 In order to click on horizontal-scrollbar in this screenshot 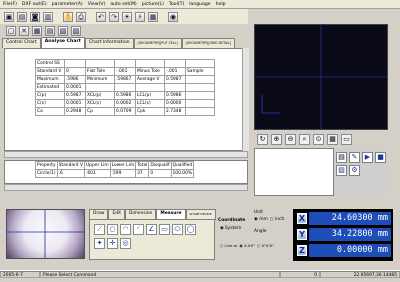, I will do `click(126, 154)`.